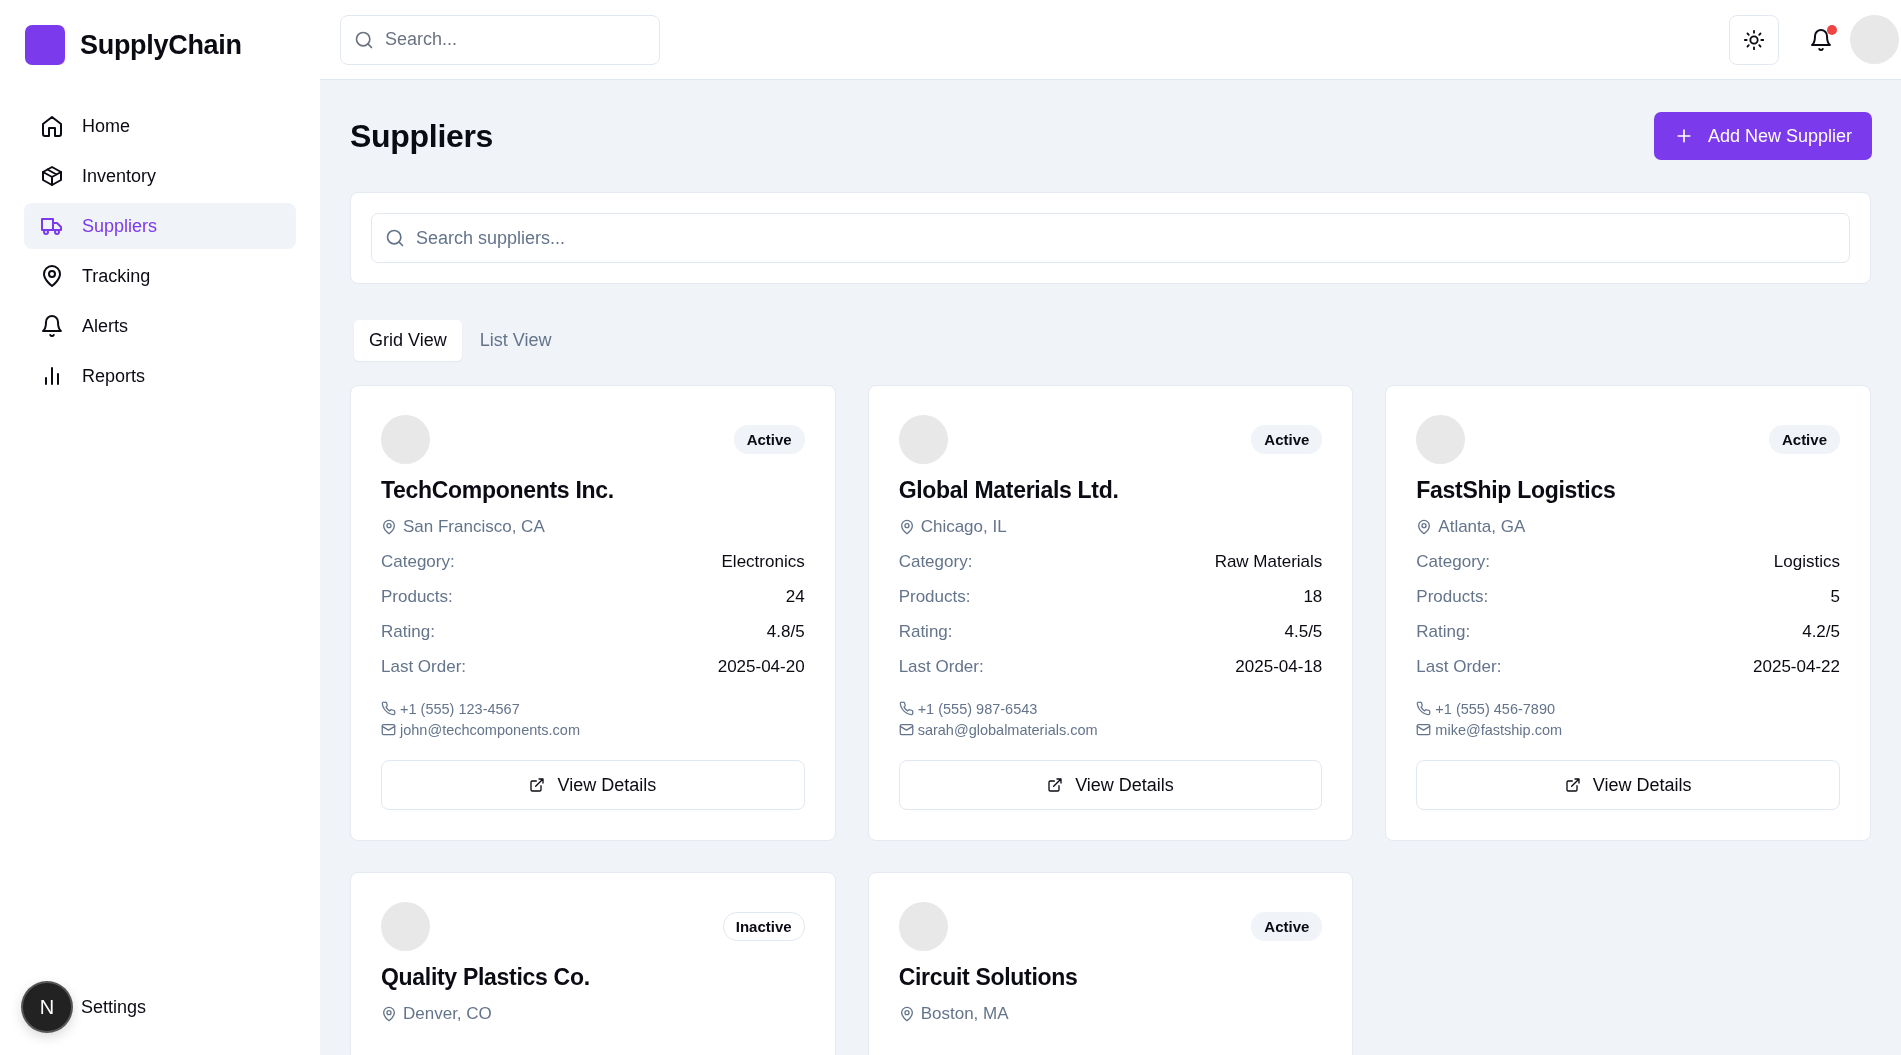 Image resolution: width=1901 pixels, height=1055 pixels. I want to click on supplier-name: FastShip Logistics, so click(1516, 490).